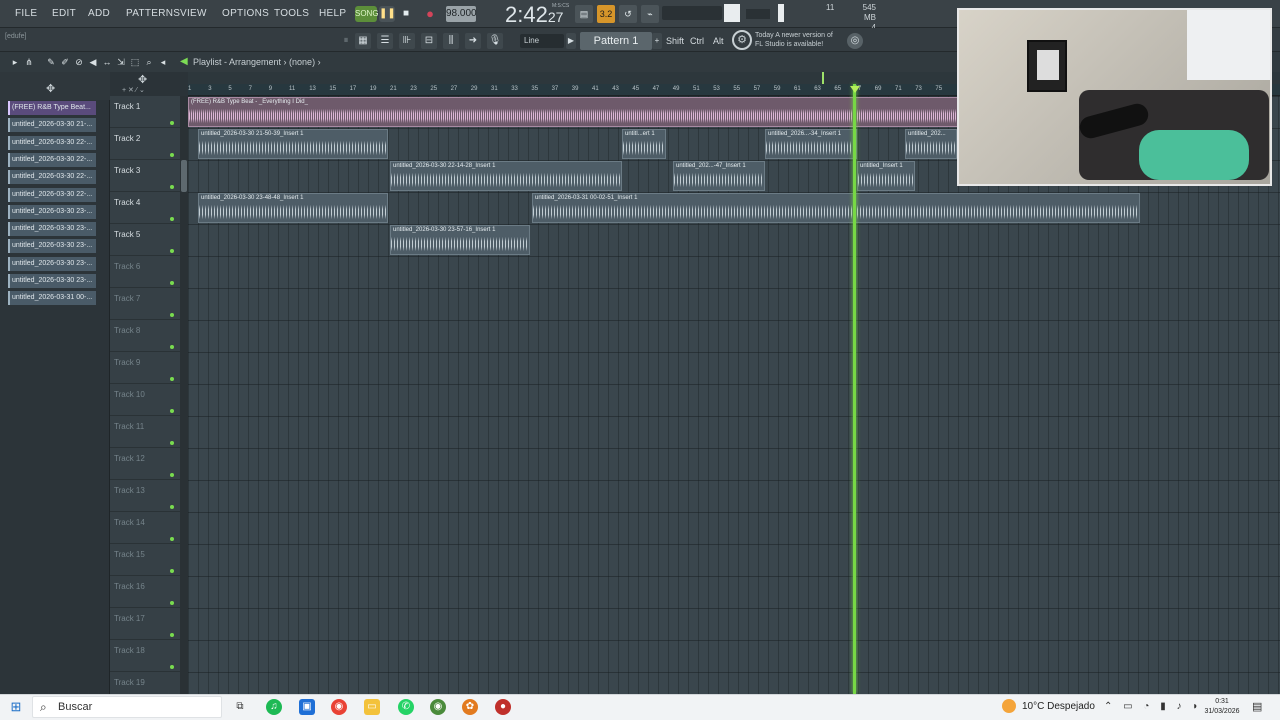  What do you see at coordinates (719, 176) in the screenshot?
I see `audio-clip: untitled_202...-47_Insert 1` at bounding box center [719, 176].